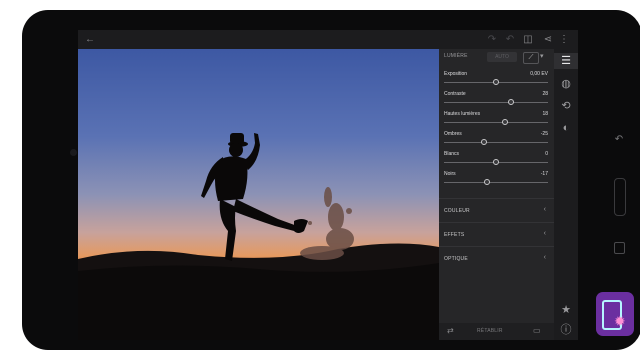 Image resolution: width=640 pixels, height=350 pixels. What do you see at coordinates (564, 39) in the screenshot?
I see `more-vert-icon: ⋮` at bounding box center [564, 39].